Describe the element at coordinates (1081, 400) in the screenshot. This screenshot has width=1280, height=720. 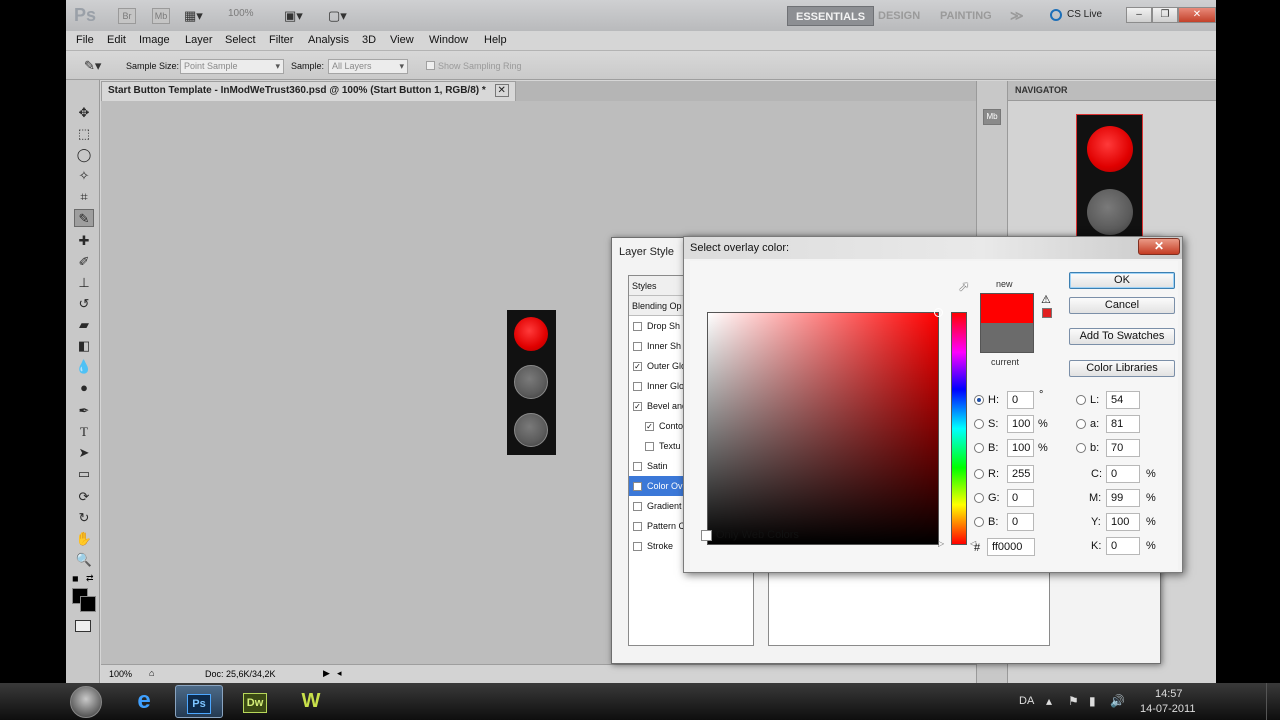
I see `lightness-radio` at that location.